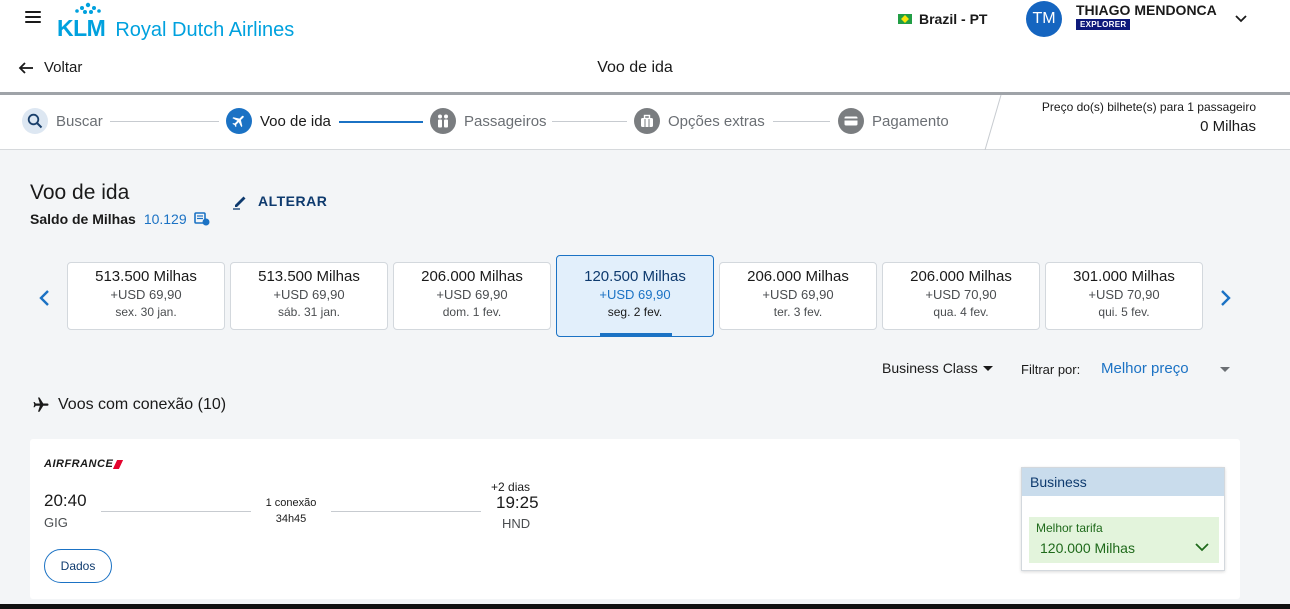  I want to click on flight-details-button: Dados, so click(78, 566).